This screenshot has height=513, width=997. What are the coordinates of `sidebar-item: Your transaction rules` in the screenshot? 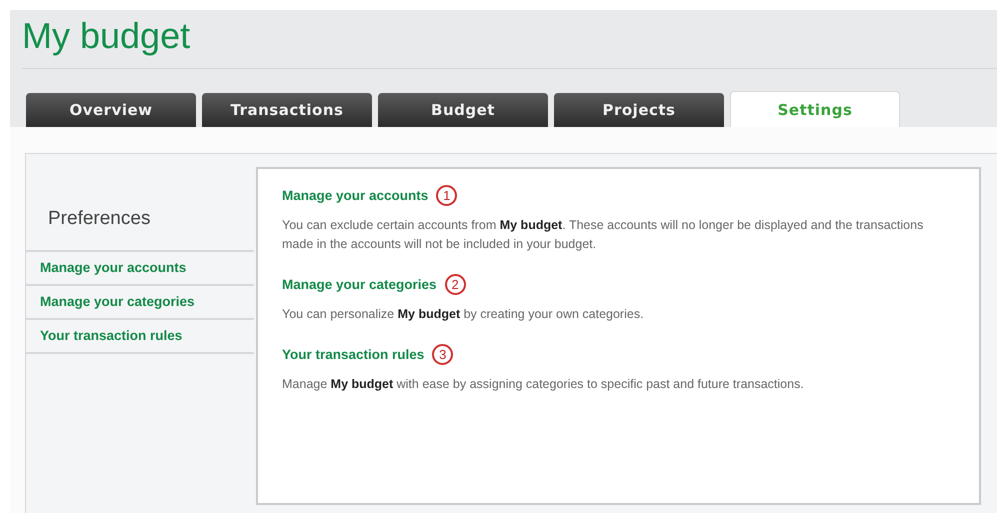 It's located at (140, 336).